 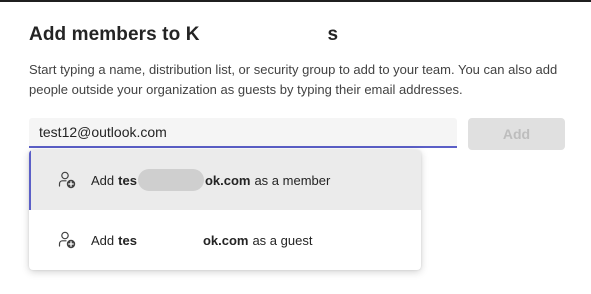 What do you see at coordinates (114, 34) in the screenshot?
I see `dialog-title-start: Add members to K` at bounding box center [114, 34].